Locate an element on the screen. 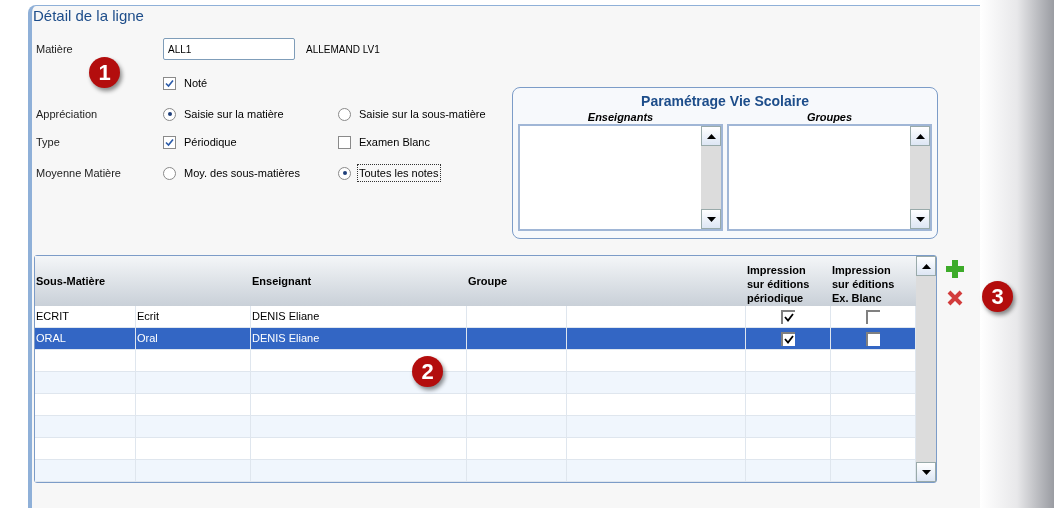 The height and width of the screenshot is (508, 1054). checkbox-label: Périodique is located at coordinates (210, 142).